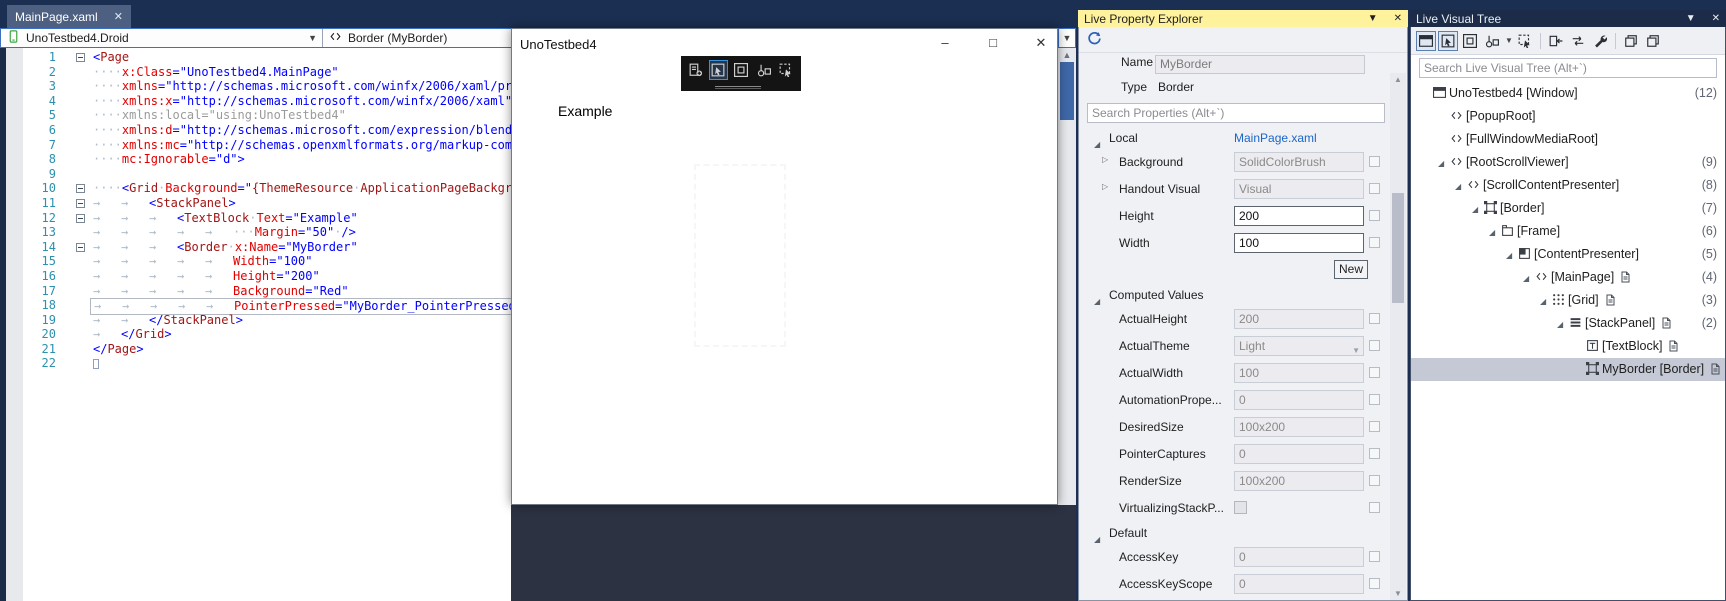 The width and height of the screenshot is (1726, 601). Describe the element at coordinates (1275, 138) in the screenshot. I see `source-file-link: MainPage.xaml` at that location.